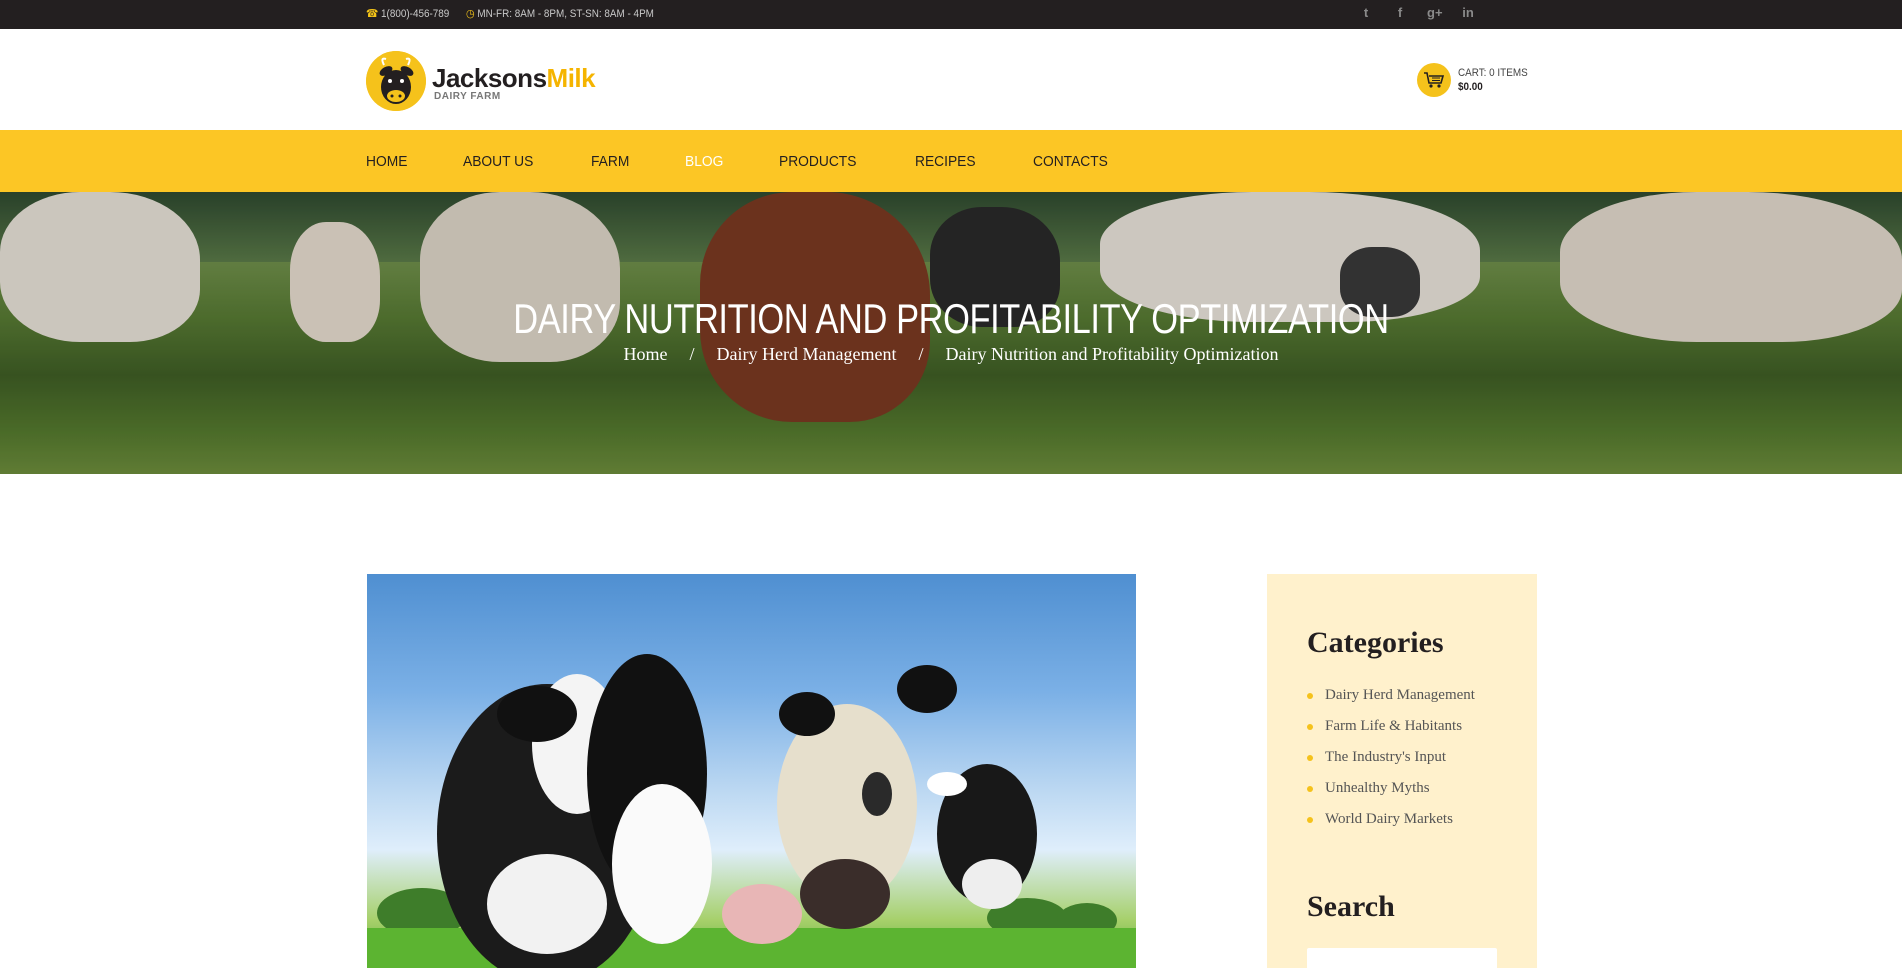 Image resolution: width=1902 pixels, height=968 pixels. Describe the element at coordinates (1493, 73) in the screenshot. I see `cart-items-label: CART: 0 ITEMS` at that location.